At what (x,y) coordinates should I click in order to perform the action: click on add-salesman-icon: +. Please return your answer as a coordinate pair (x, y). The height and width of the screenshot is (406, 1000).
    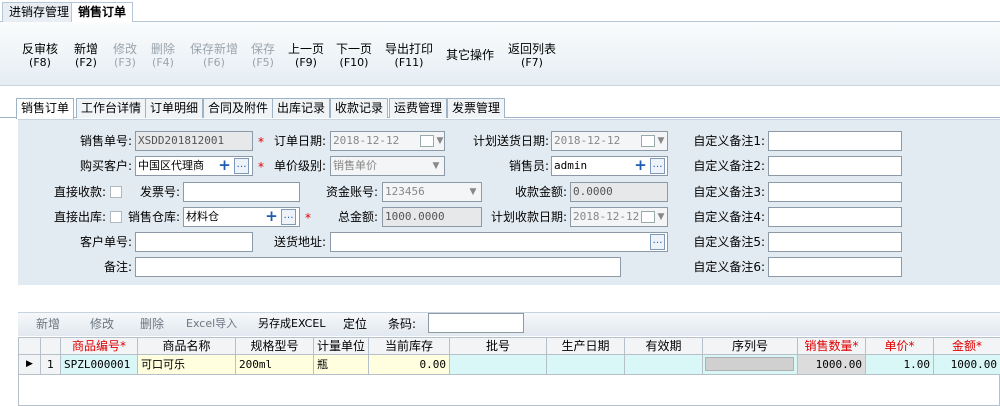
    Looking at the image, I should click on (640, 166).